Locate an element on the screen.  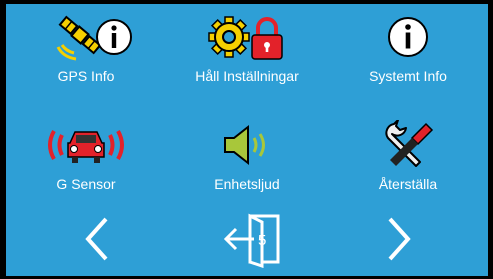
chevron-left-icon is located at coordinates (96, 239).